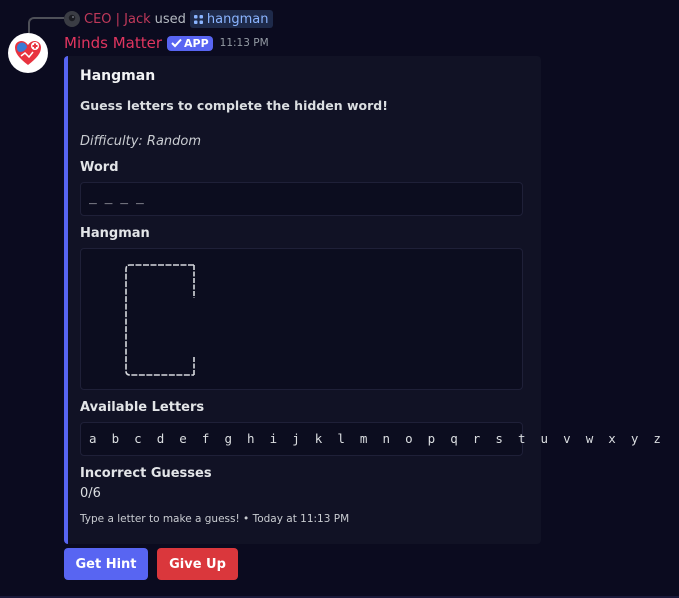 Image resolution: width=679 pixels, height=598 pixels. Describe the element at coordinates (198, 19) in the screenshot. I see `command-icon` at that location.